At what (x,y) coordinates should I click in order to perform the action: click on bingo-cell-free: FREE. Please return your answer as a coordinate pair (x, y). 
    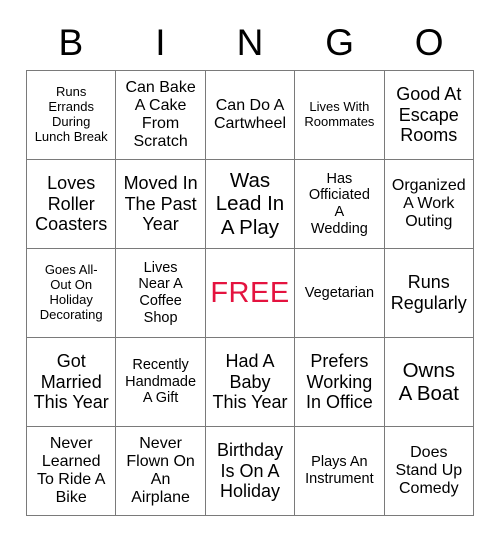
    Looking at the image, I should click on (250, 293).